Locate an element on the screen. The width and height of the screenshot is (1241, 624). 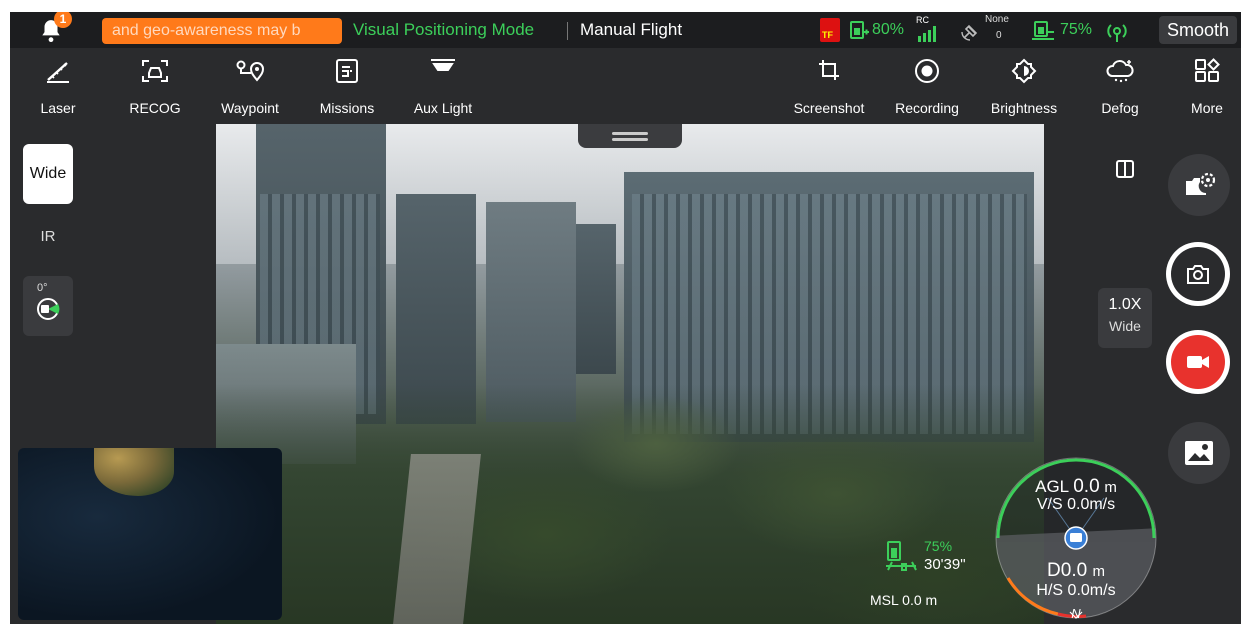
gps-satellite-icon is located at coordinates (969, 32).